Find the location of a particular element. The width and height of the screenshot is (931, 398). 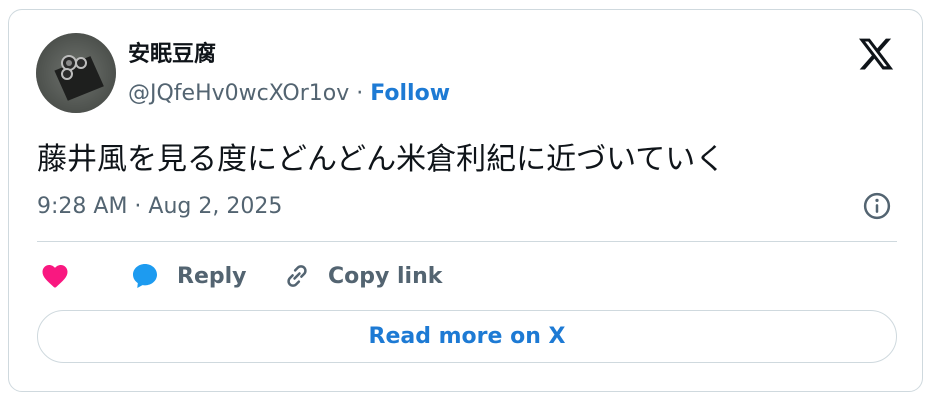

handle-row: @JQfeHv0wcXOr1ov · Follow is located at coordinates (289, 94).